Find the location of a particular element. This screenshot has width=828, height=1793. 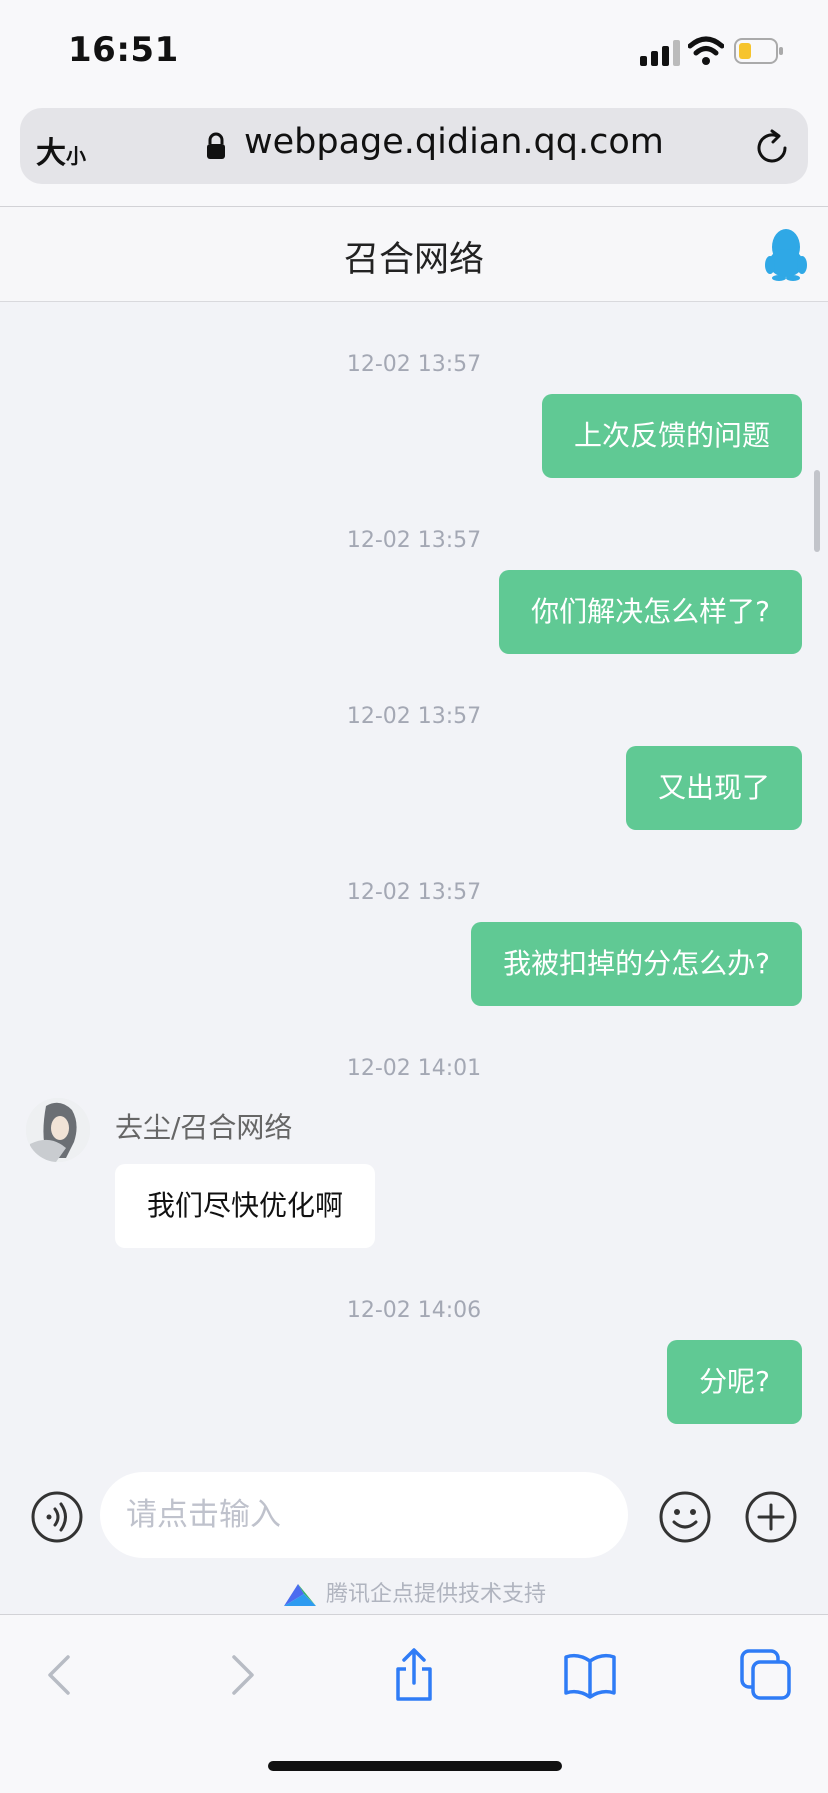

chat-header: 召合网络 is located at coordinates (414, 254).